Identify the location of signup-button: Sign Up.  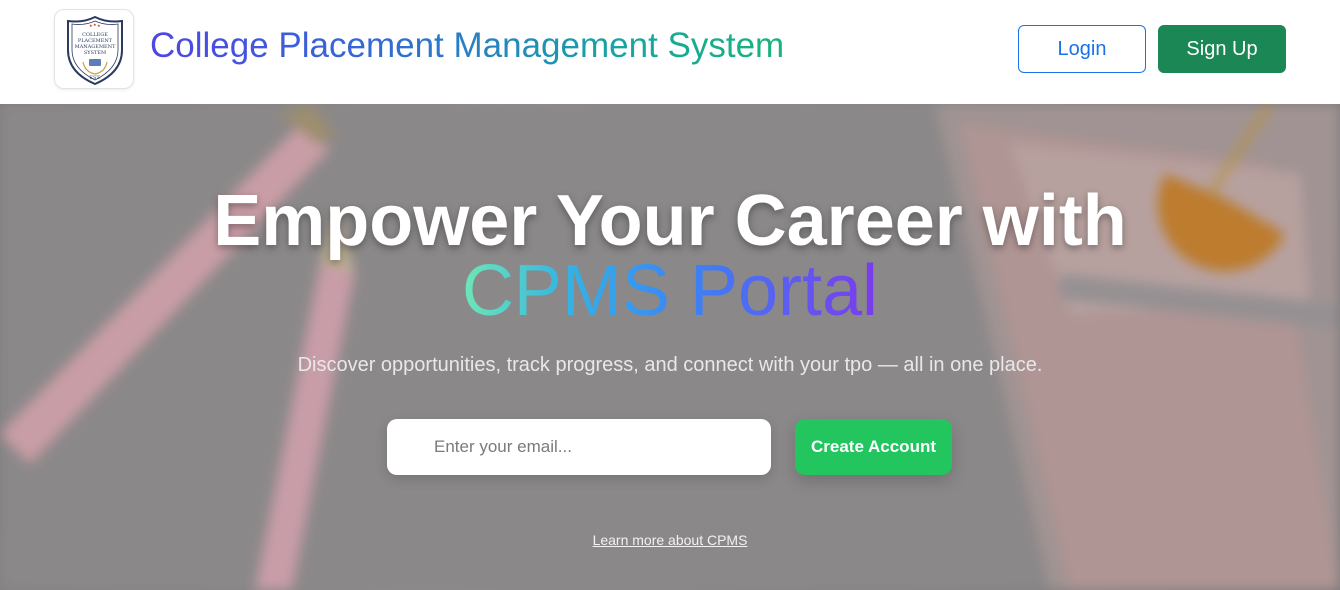
(1222, 49).